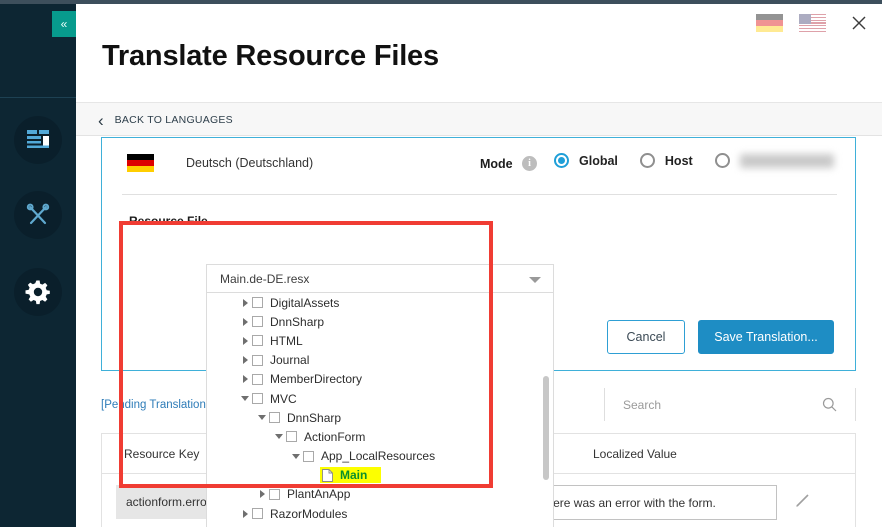 The width and height of the screenshot is (882, 527). I want to click on sidebar-item-settings, so click(38, 292).